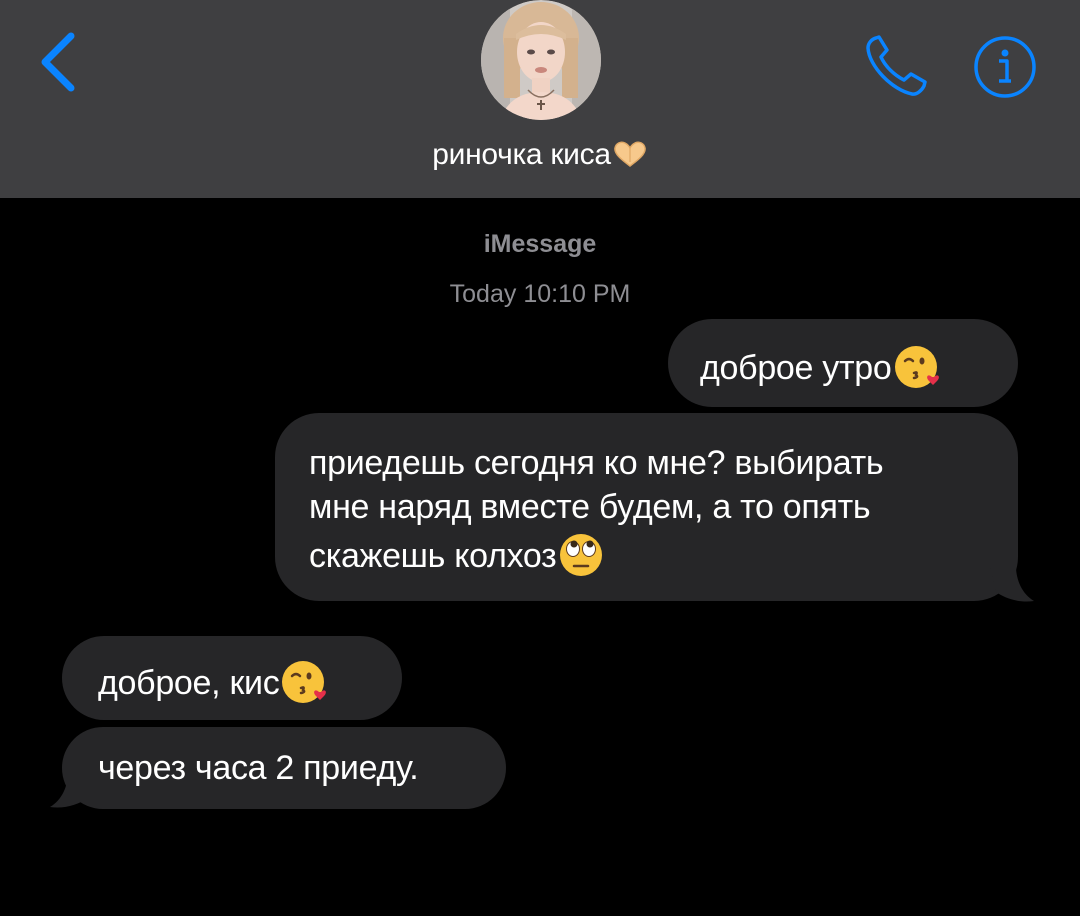 This screenshot has height=916, width=1080. What do you see at coordinates (540, 294) in the screenshot?
I see `message-timestamp: Today 10:10 PM` at bounding box center [540, 294].